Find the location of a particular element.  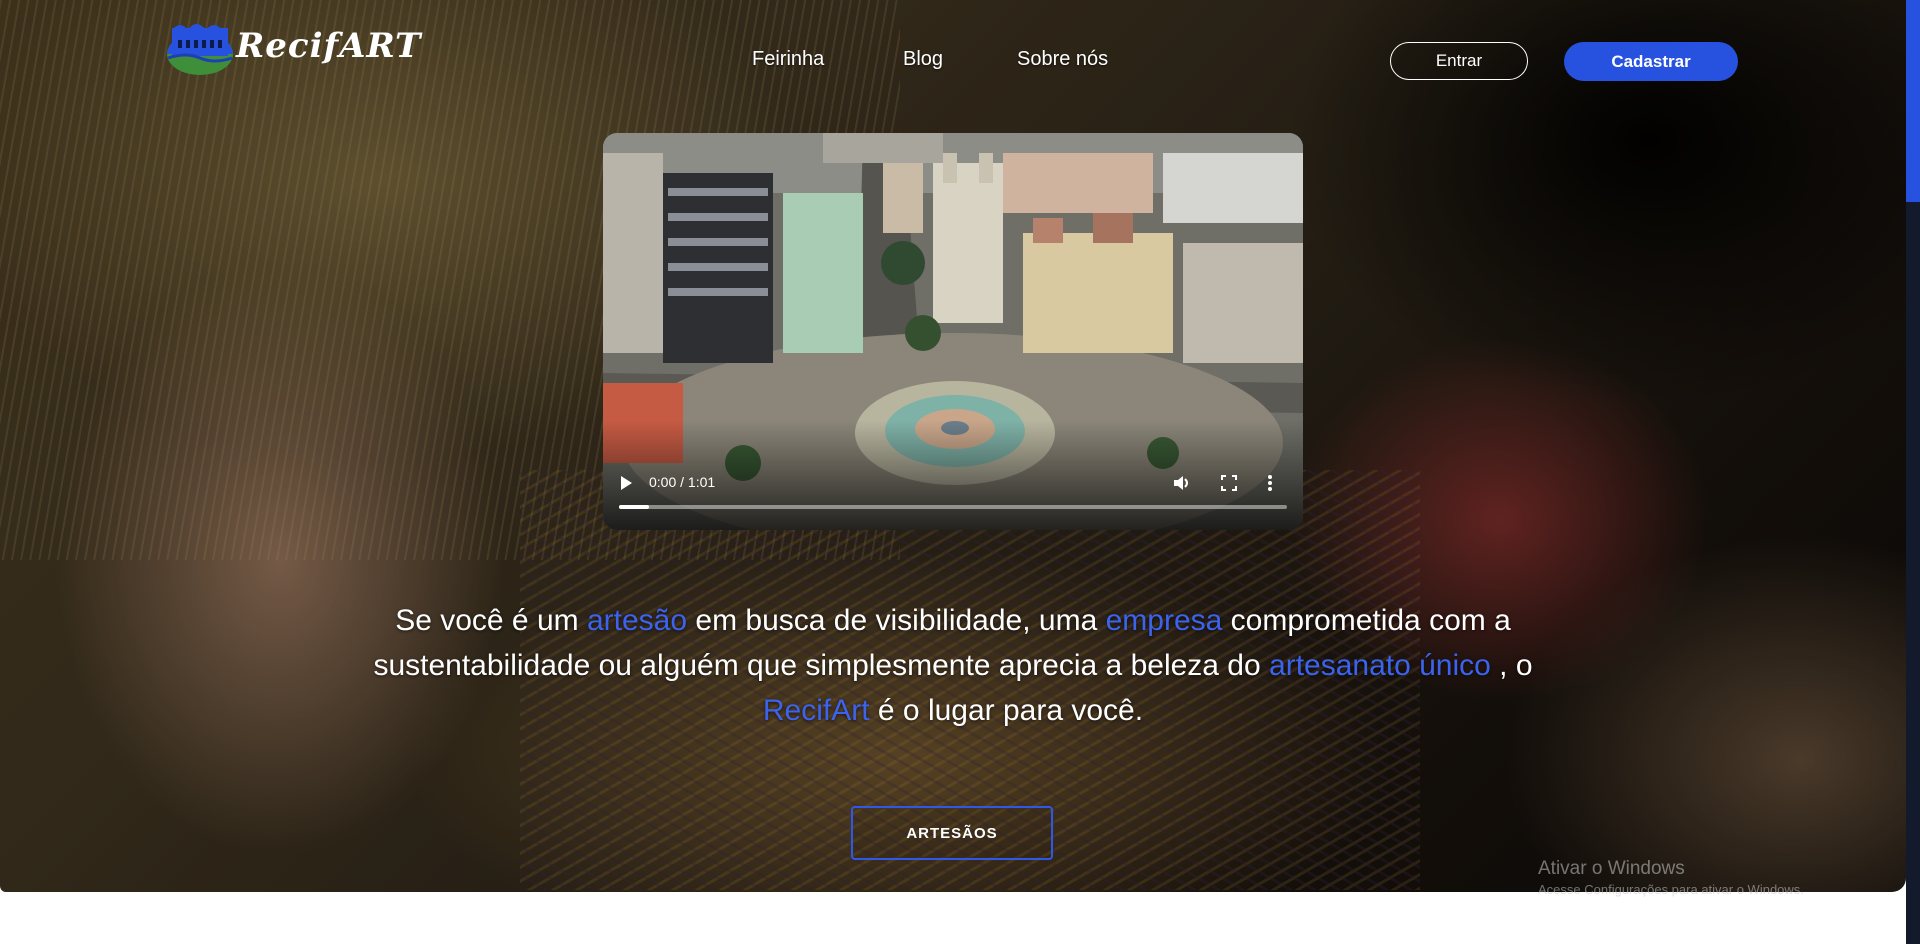

tagline-text: em busca de visibilidade, uma is located at coordinates (896, 620).